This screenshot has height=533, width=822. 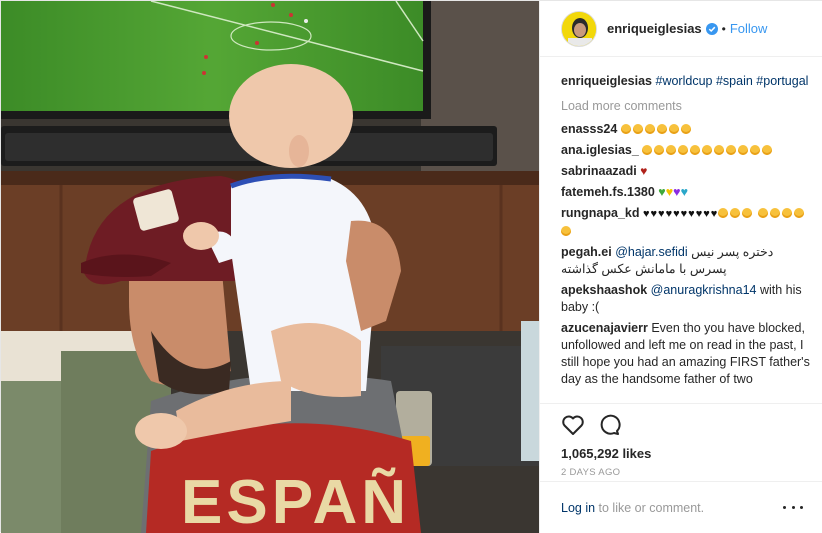 What do you see at coordinates (586, 252) in the screenshot?
I see `comment-username: pegah.ei` at bounding box center [586, 252].